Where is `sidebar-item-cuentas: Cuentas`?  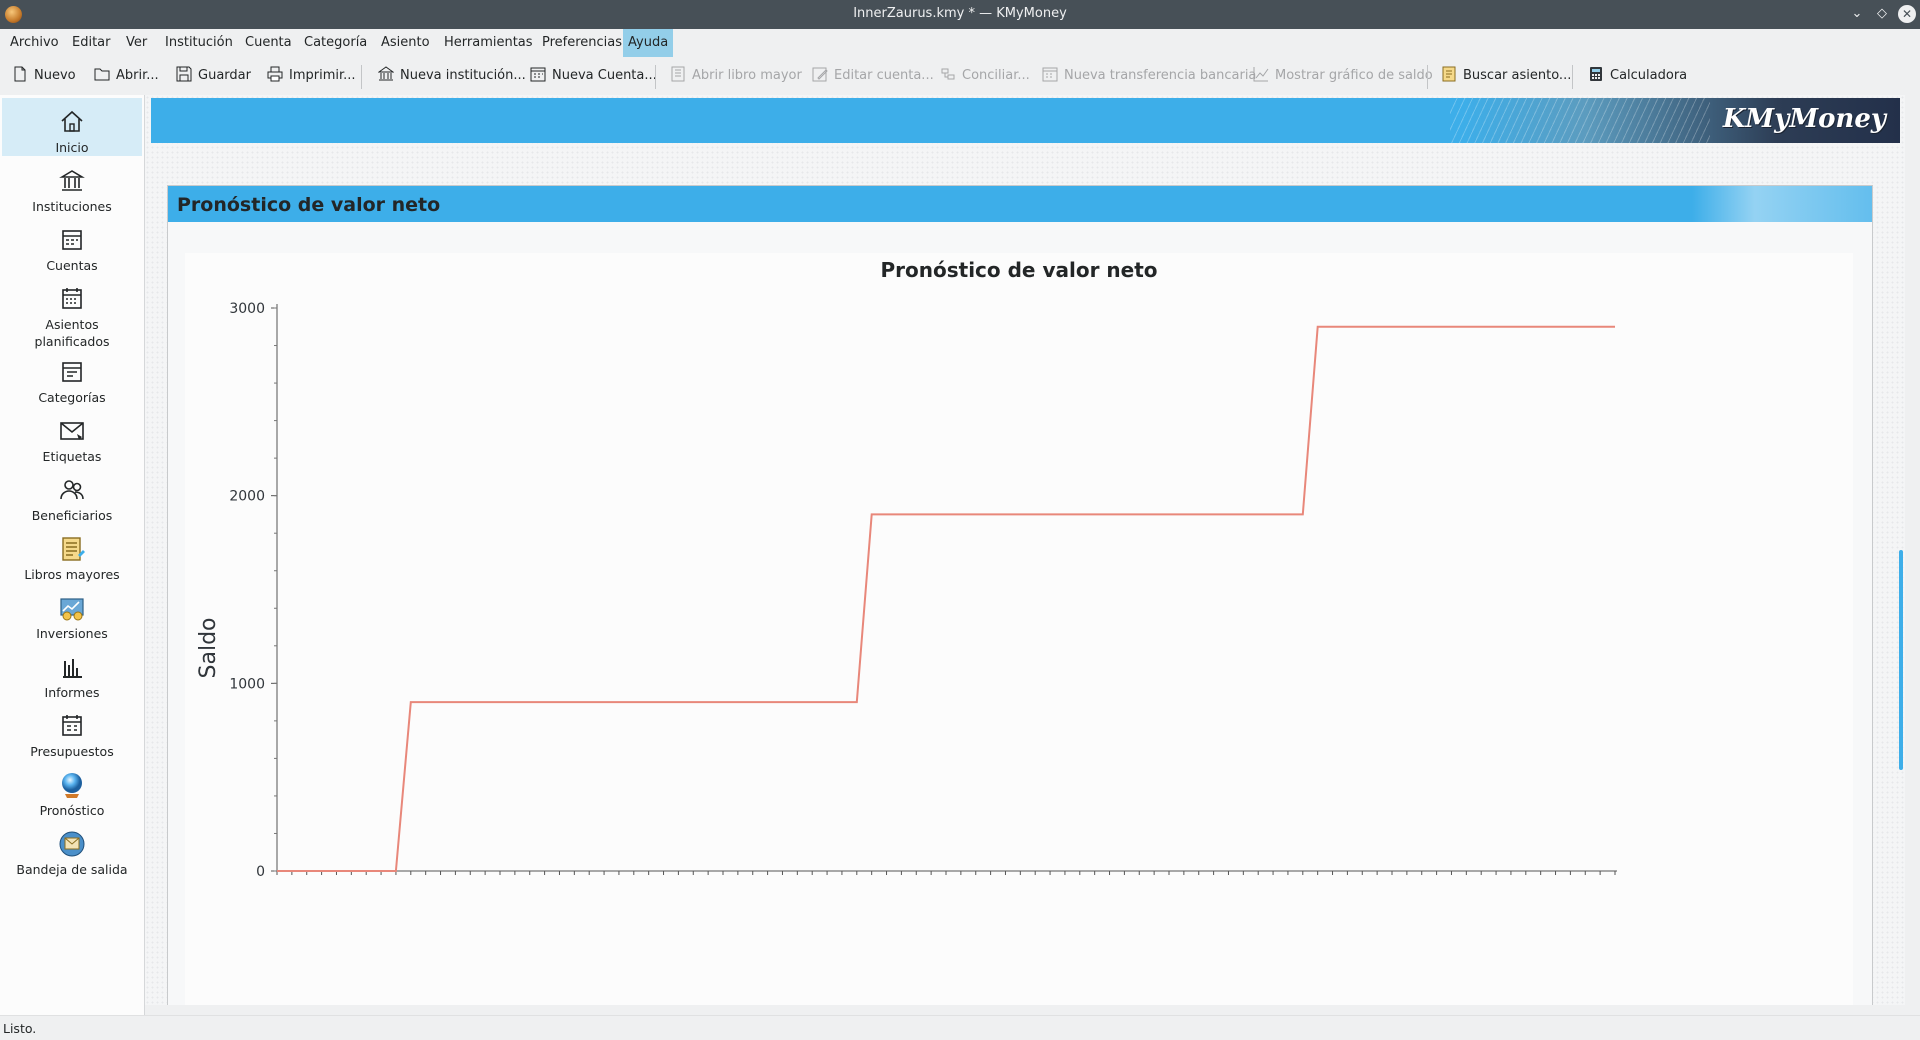 sidebar-item-cuentas: Cuentas is located at coordinates (72, 245).